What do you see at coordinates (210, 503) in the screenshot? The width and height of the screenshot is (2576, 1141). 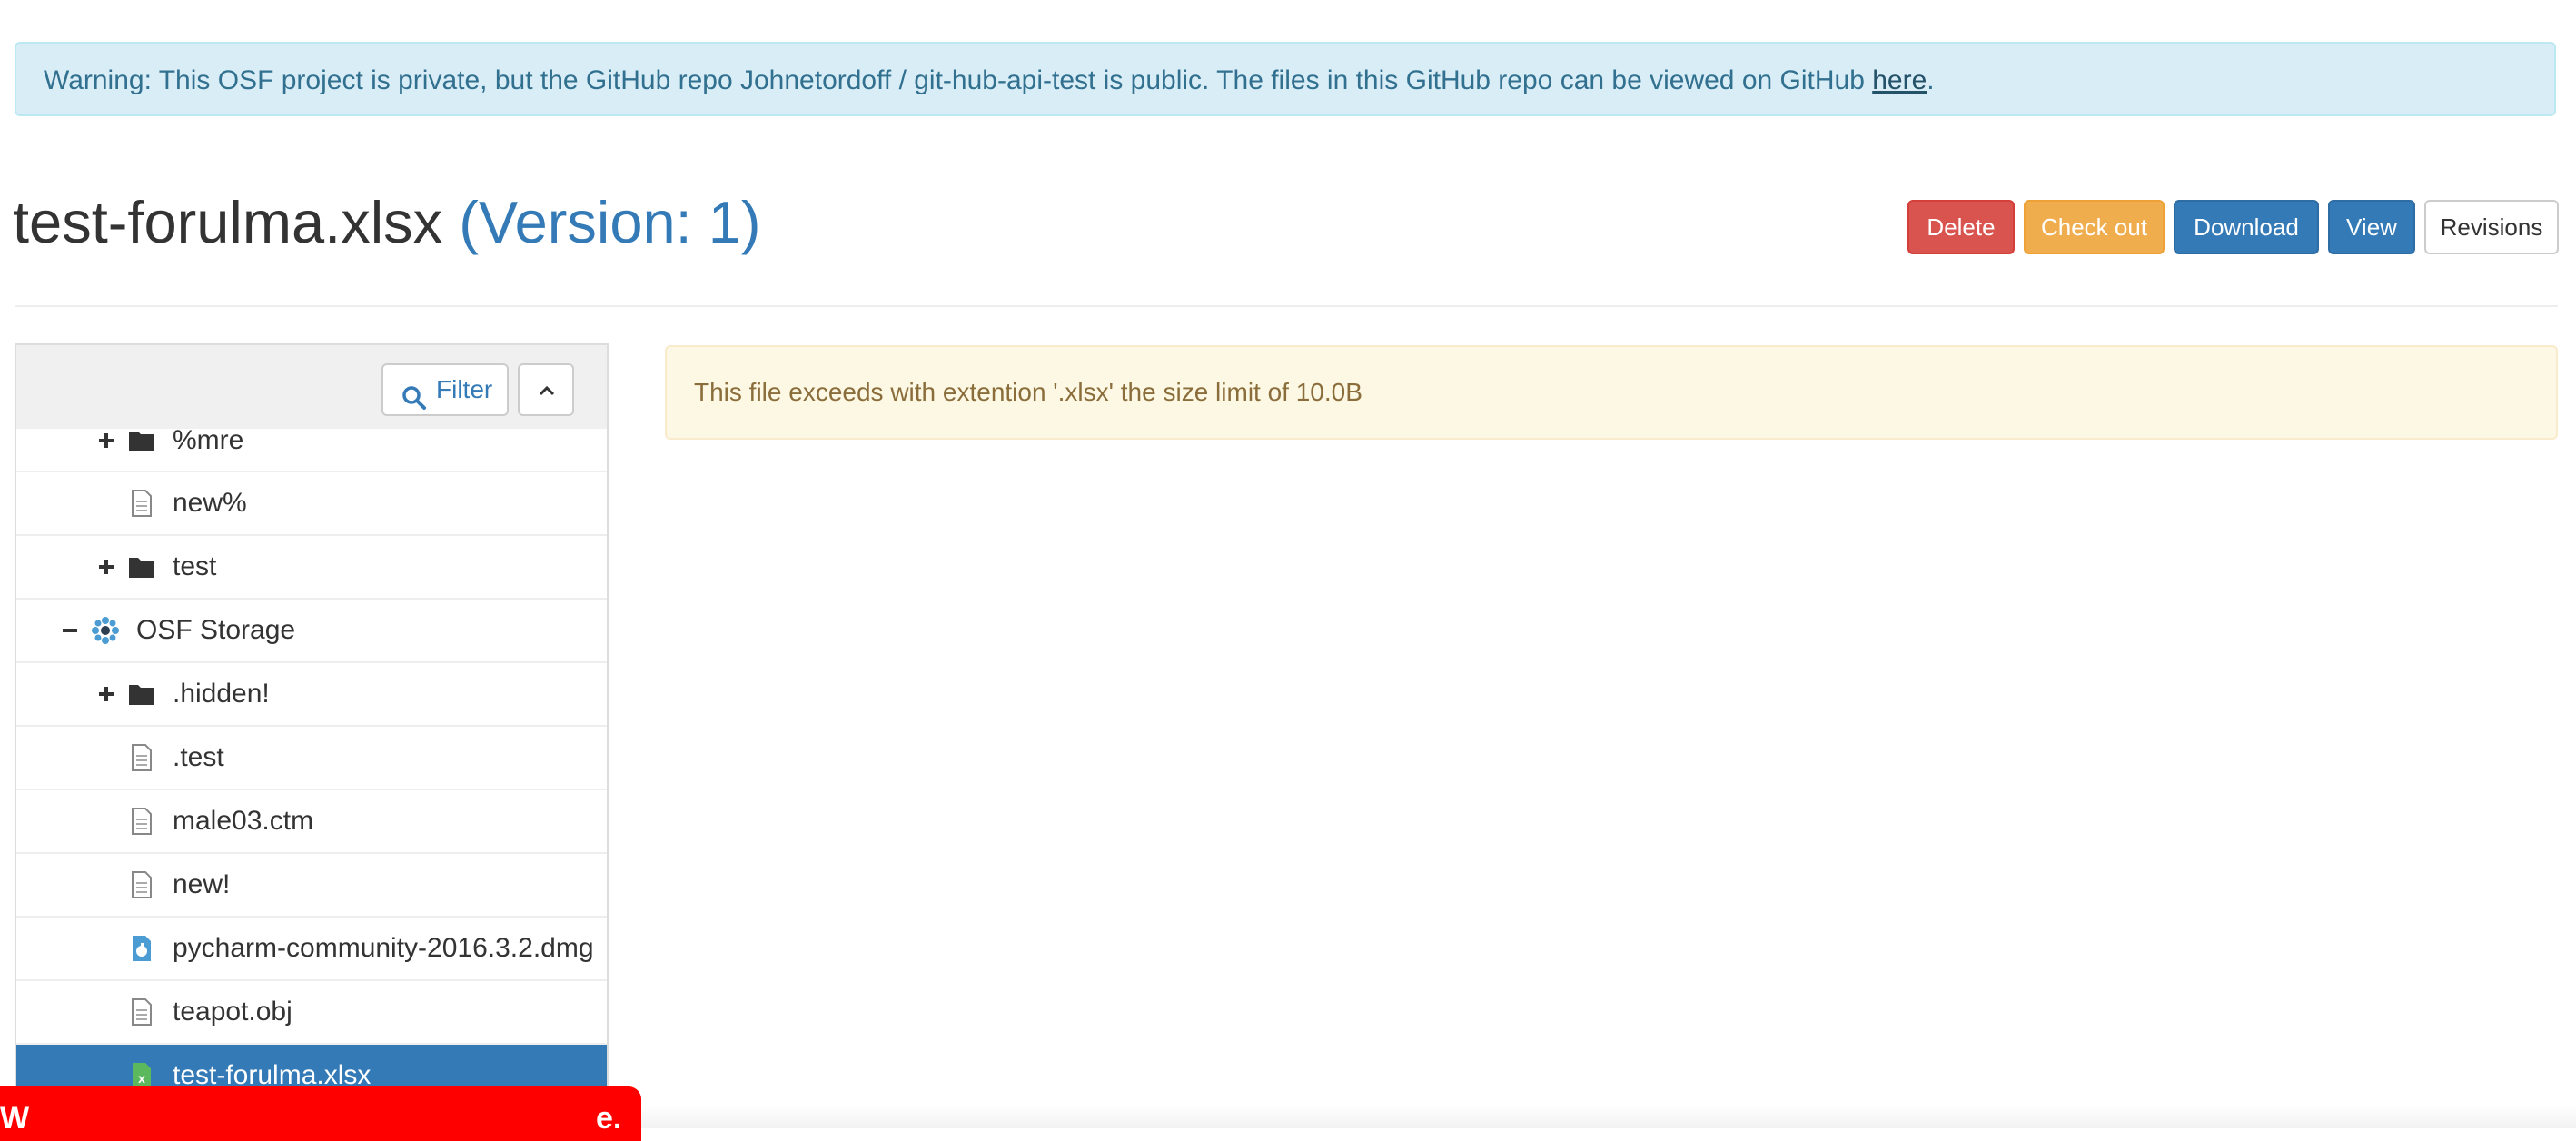 I see `tree-item-label: new%` at bounding box center [210, 503].